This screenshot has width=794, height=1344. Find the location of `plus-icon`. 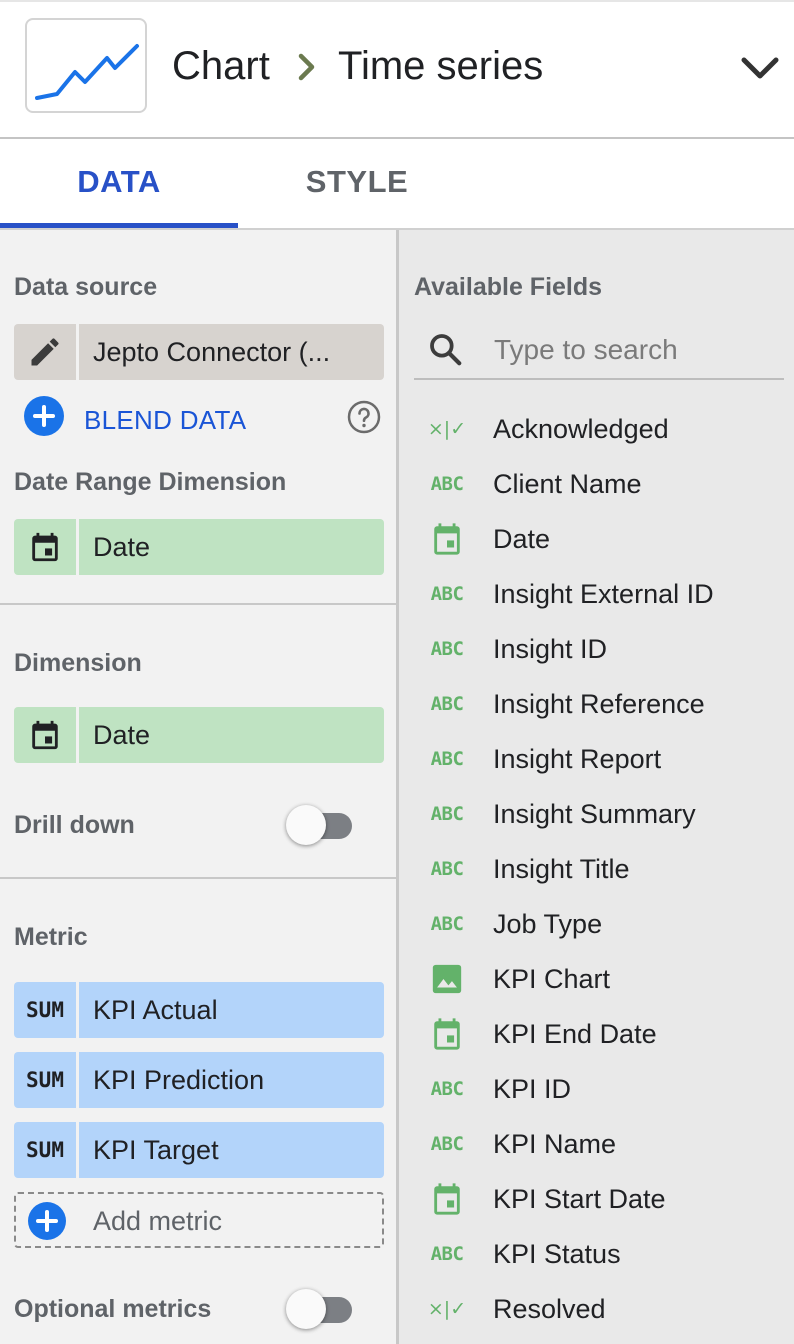

plus-icon is located at coordinates (47, 1221).